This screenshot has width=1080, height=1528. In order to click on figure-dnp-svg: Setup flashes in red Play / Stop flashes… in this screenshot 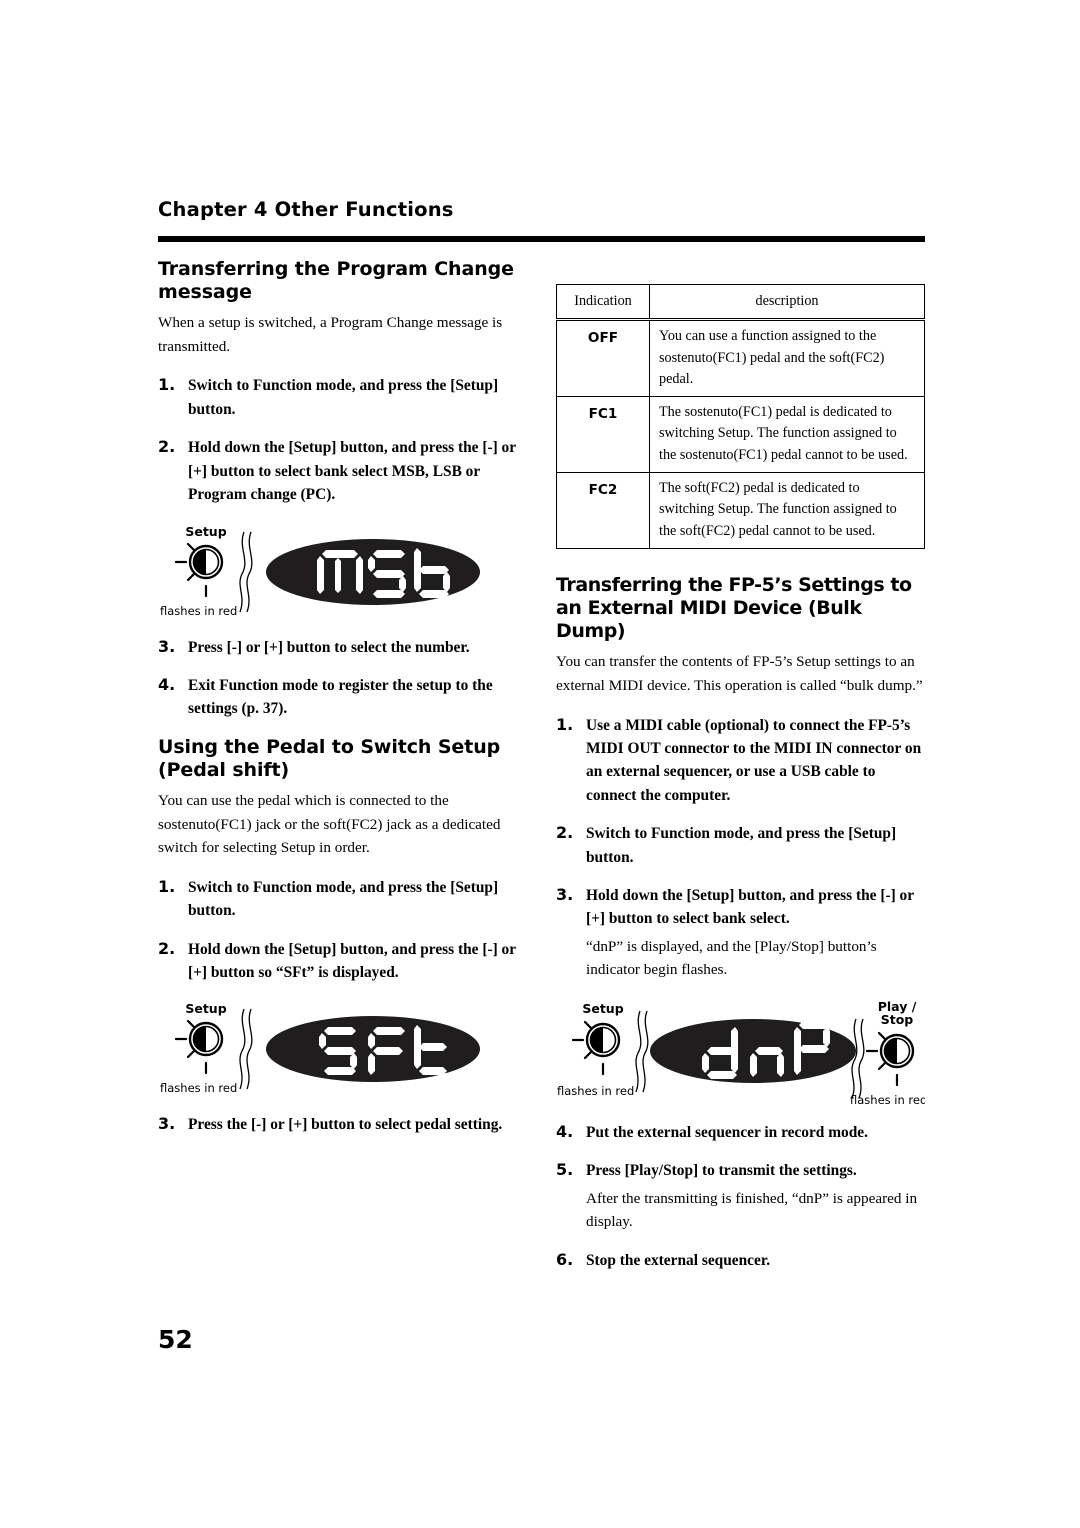, I will do `click(741, 1053)`.